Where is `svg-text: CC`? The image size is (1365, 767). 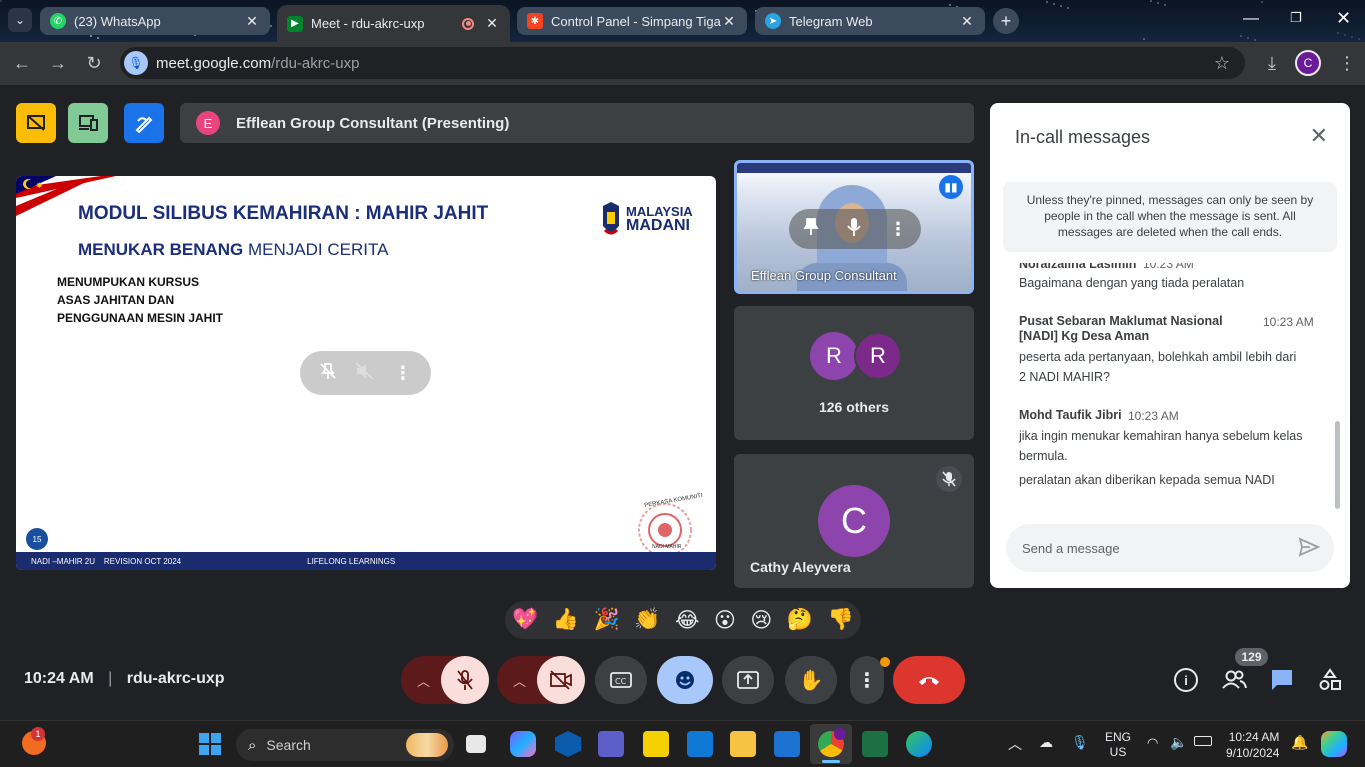 svg-text: CC is located at coordinates (621, 681).